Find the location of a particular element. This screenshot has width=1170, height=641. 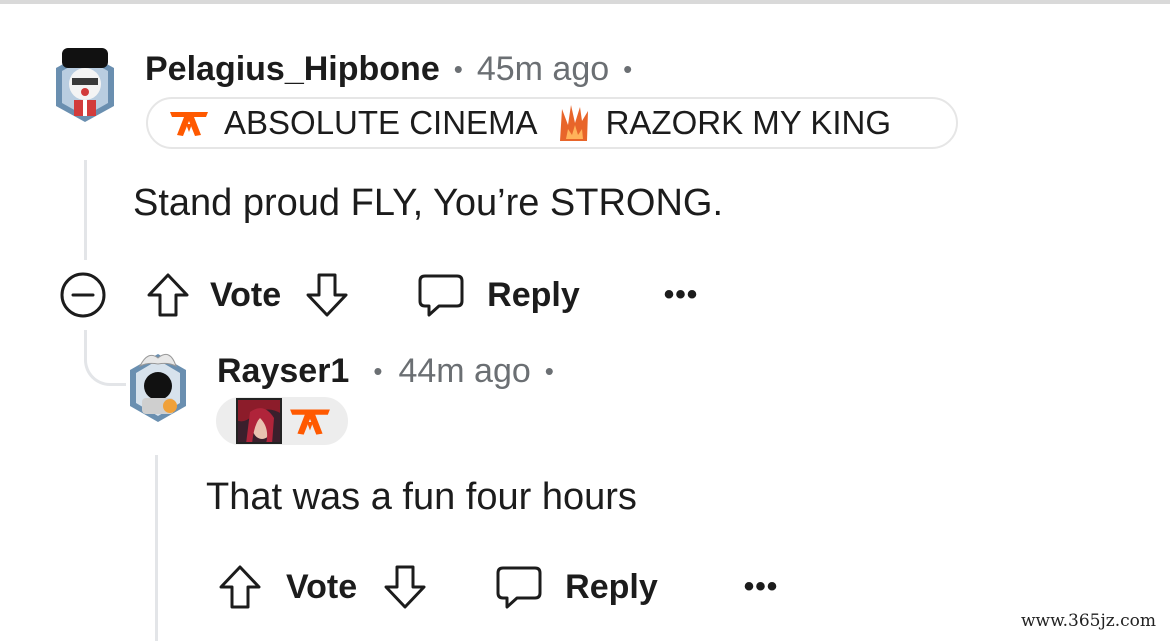

thread-line-reply is located at coordinates (156, 548).